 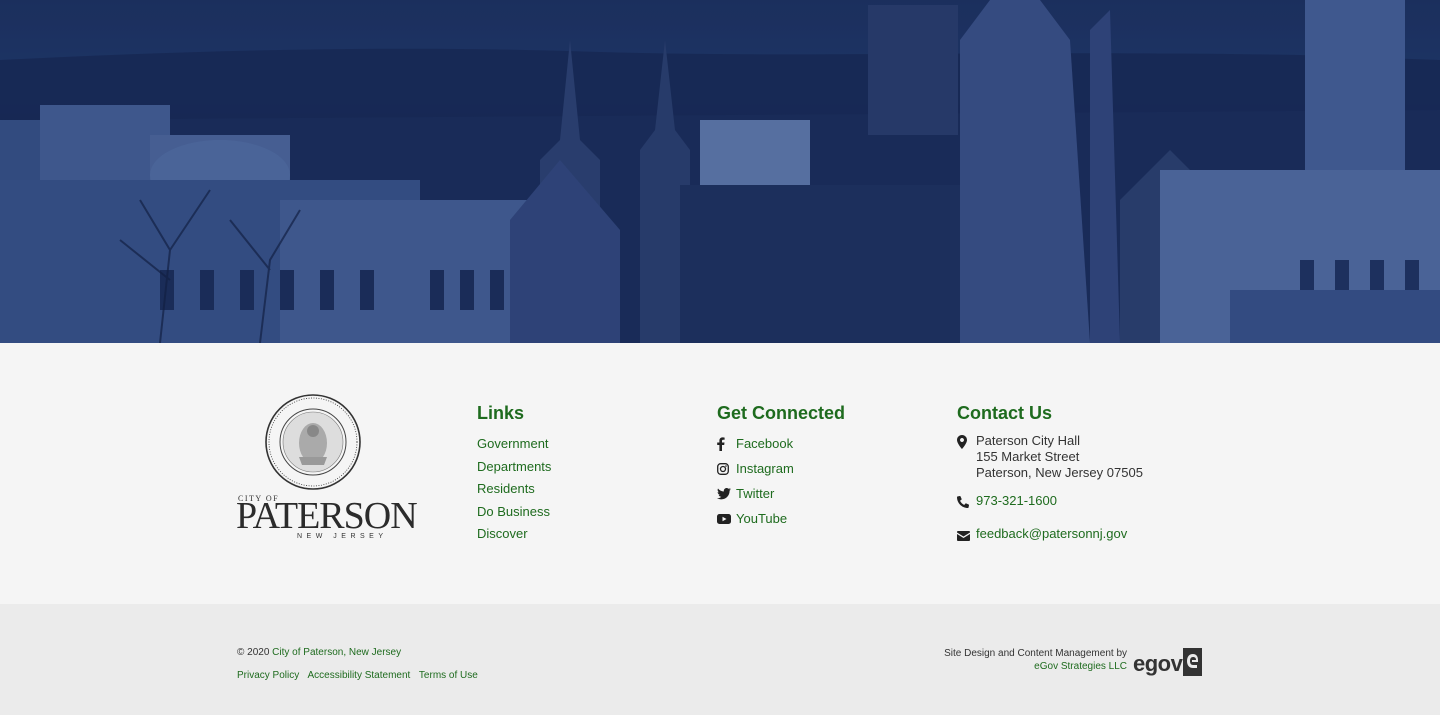 I want to click on copyright: © 2020 City of Paterson, New Jersey, so click(x=319, y=652).